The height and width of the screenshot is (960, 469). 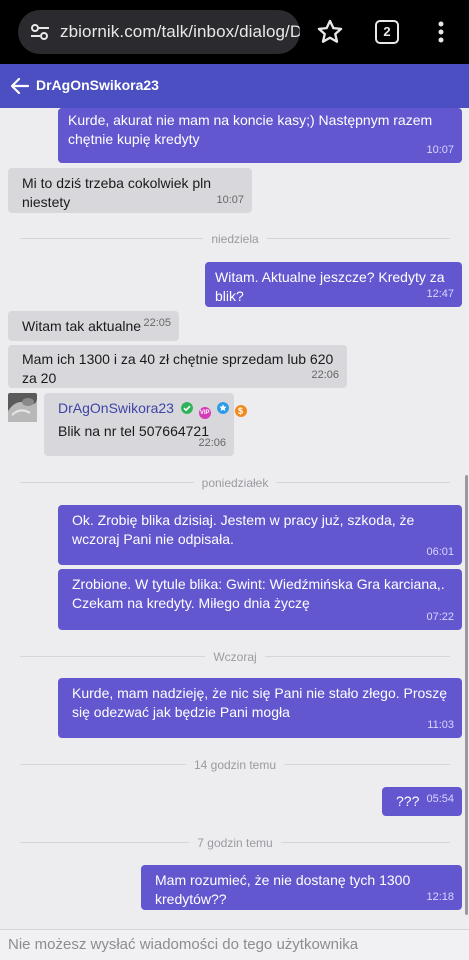 I want to click on chat-header: DrAgOnSwikora23, so click(x=234, y=86).